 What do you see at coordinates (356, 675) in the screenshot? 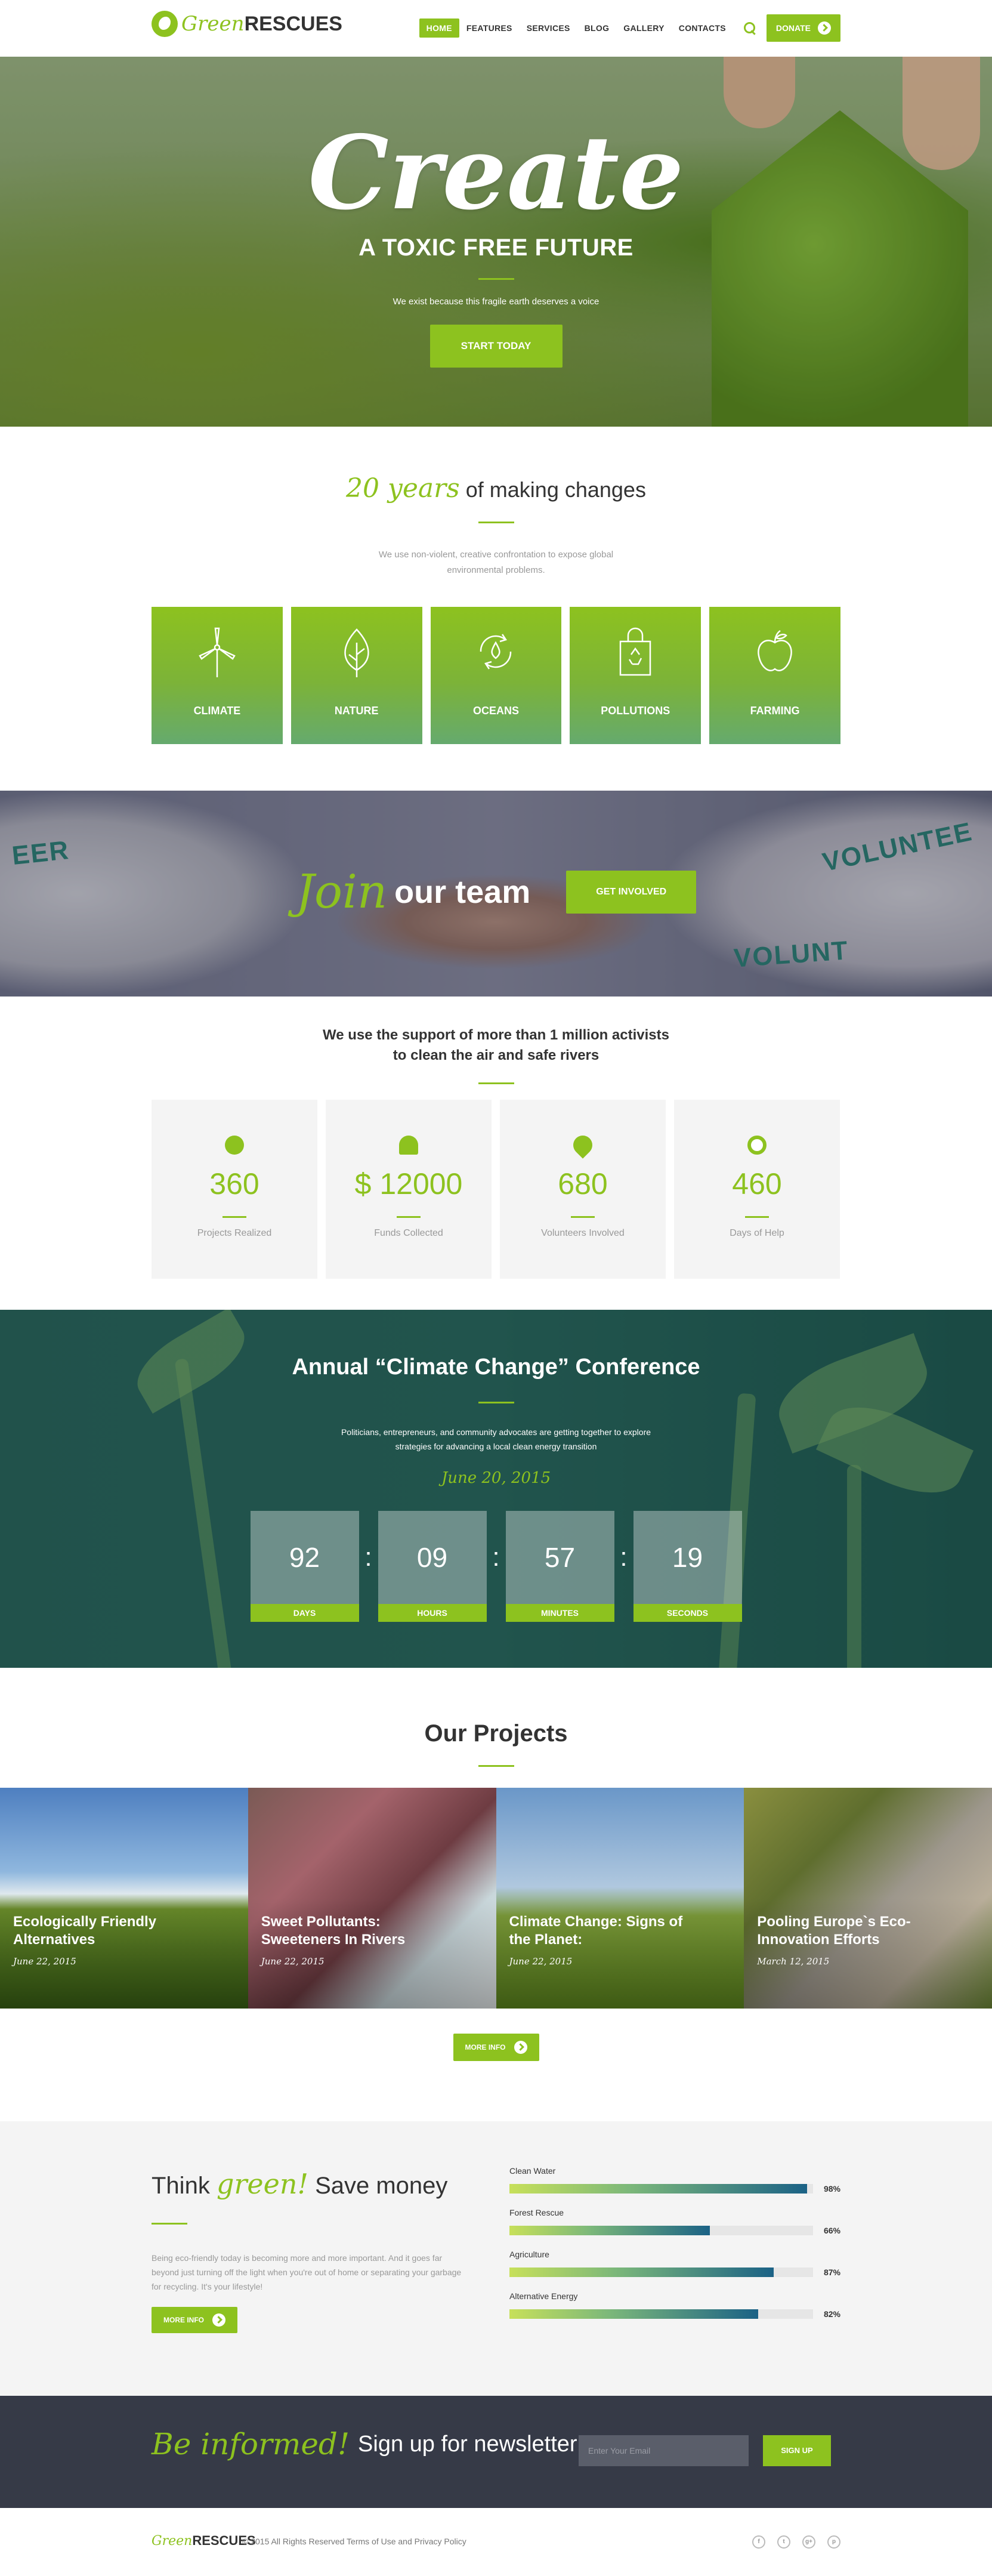
I see `tile-nature: NATURE` at bounding box center [356, 675].